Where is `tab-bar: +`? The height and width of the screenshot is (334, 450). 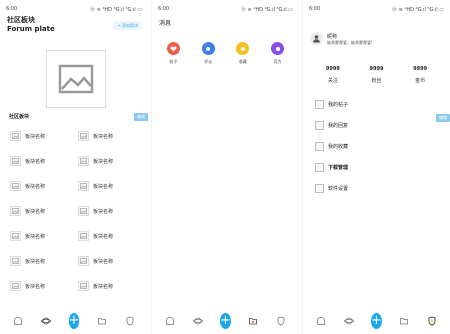
tab-bar: + is located at coordinates (225, 321).